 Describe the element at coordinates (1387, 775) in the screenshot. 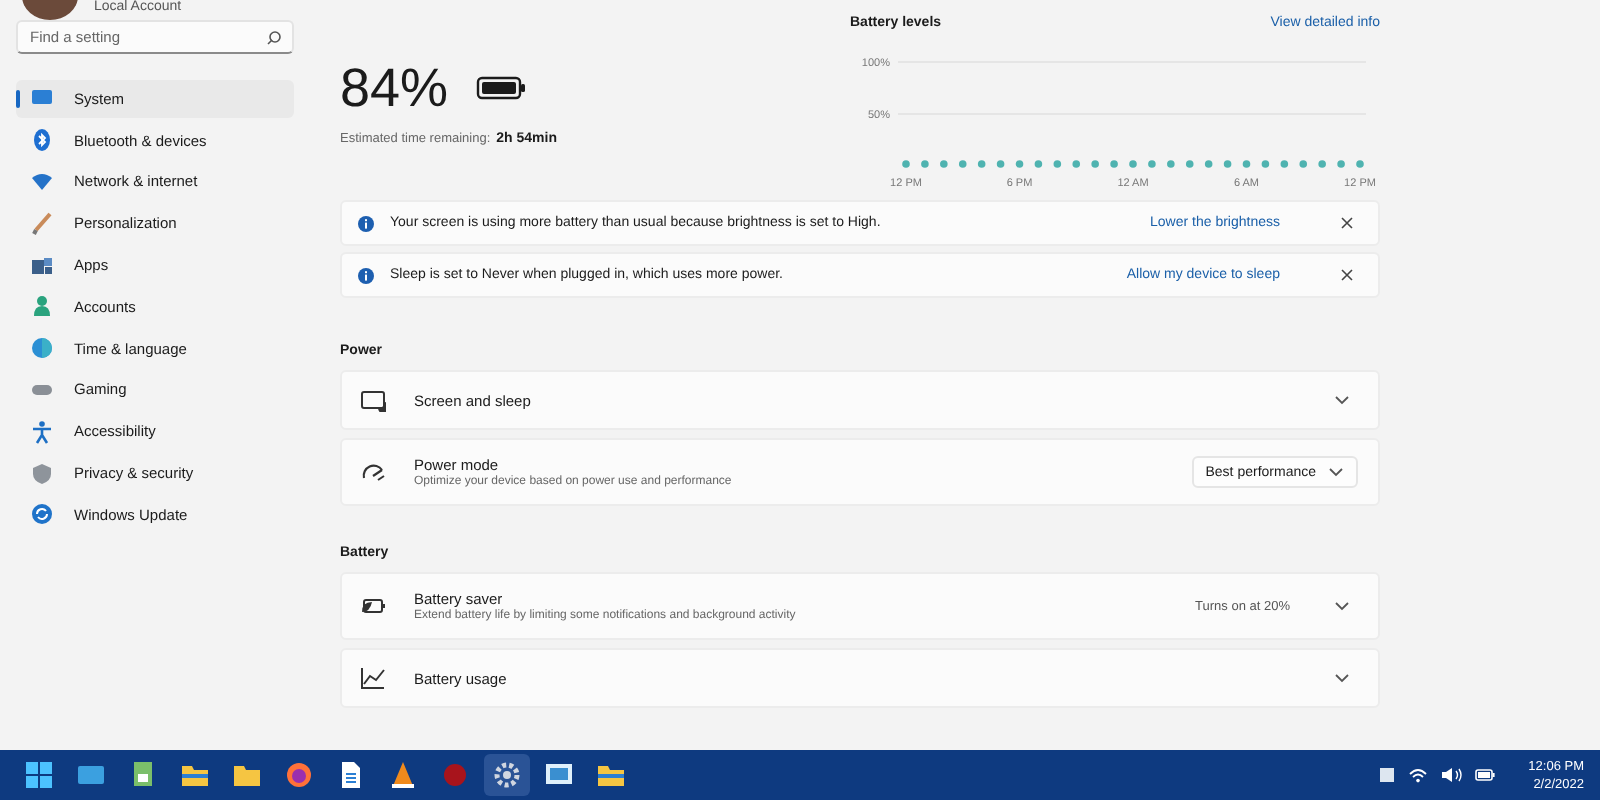

I see `square-icon` at that location.